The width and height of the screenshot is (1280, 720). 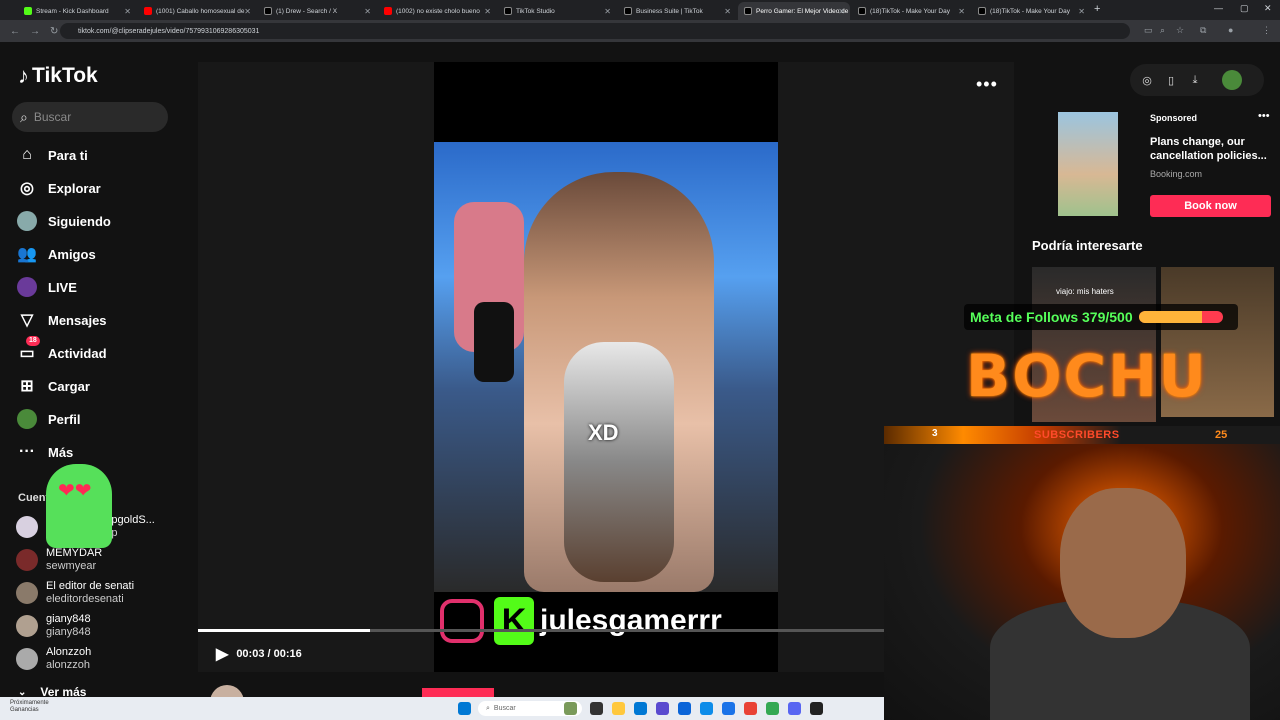 What do you see at coordinates (268, 11) in the screenshot?
I see `x-favicon-icon` at bounding box center [268, 11].